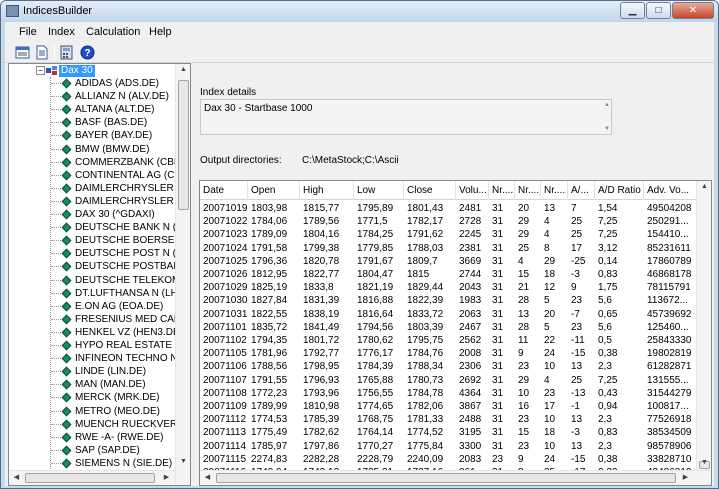 Image resolution: width=719 pixels, height=489 pixels. I want to click on tree-item-stock: SIEMENS N (SIE.DE), so click(92, 463).